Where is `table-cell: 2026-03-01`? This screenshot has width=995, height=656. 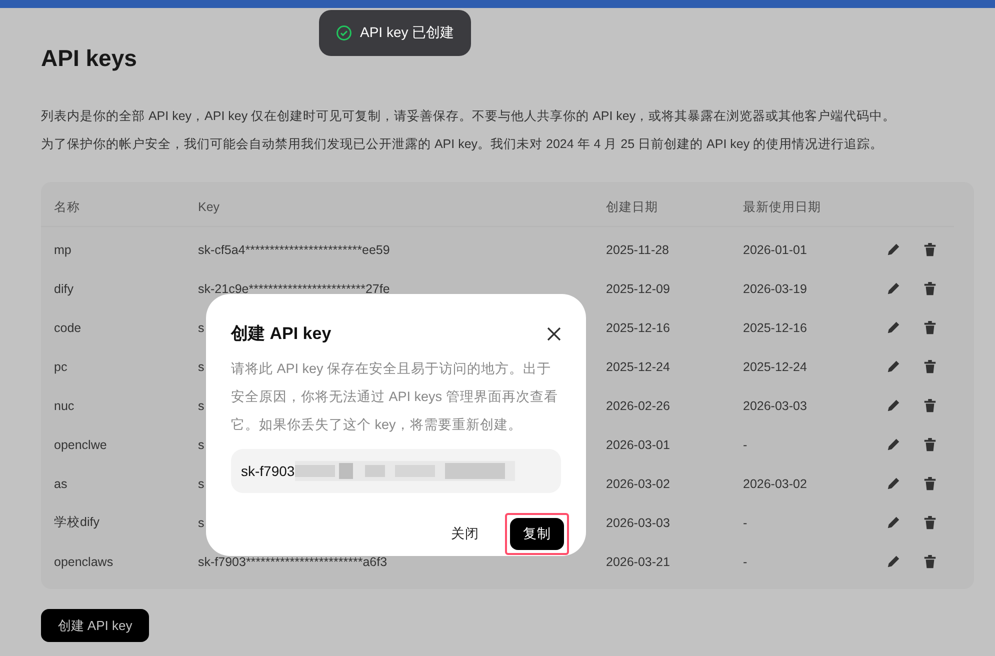 table-cell: 2026-03-01 is located at coordinates (638, 445).